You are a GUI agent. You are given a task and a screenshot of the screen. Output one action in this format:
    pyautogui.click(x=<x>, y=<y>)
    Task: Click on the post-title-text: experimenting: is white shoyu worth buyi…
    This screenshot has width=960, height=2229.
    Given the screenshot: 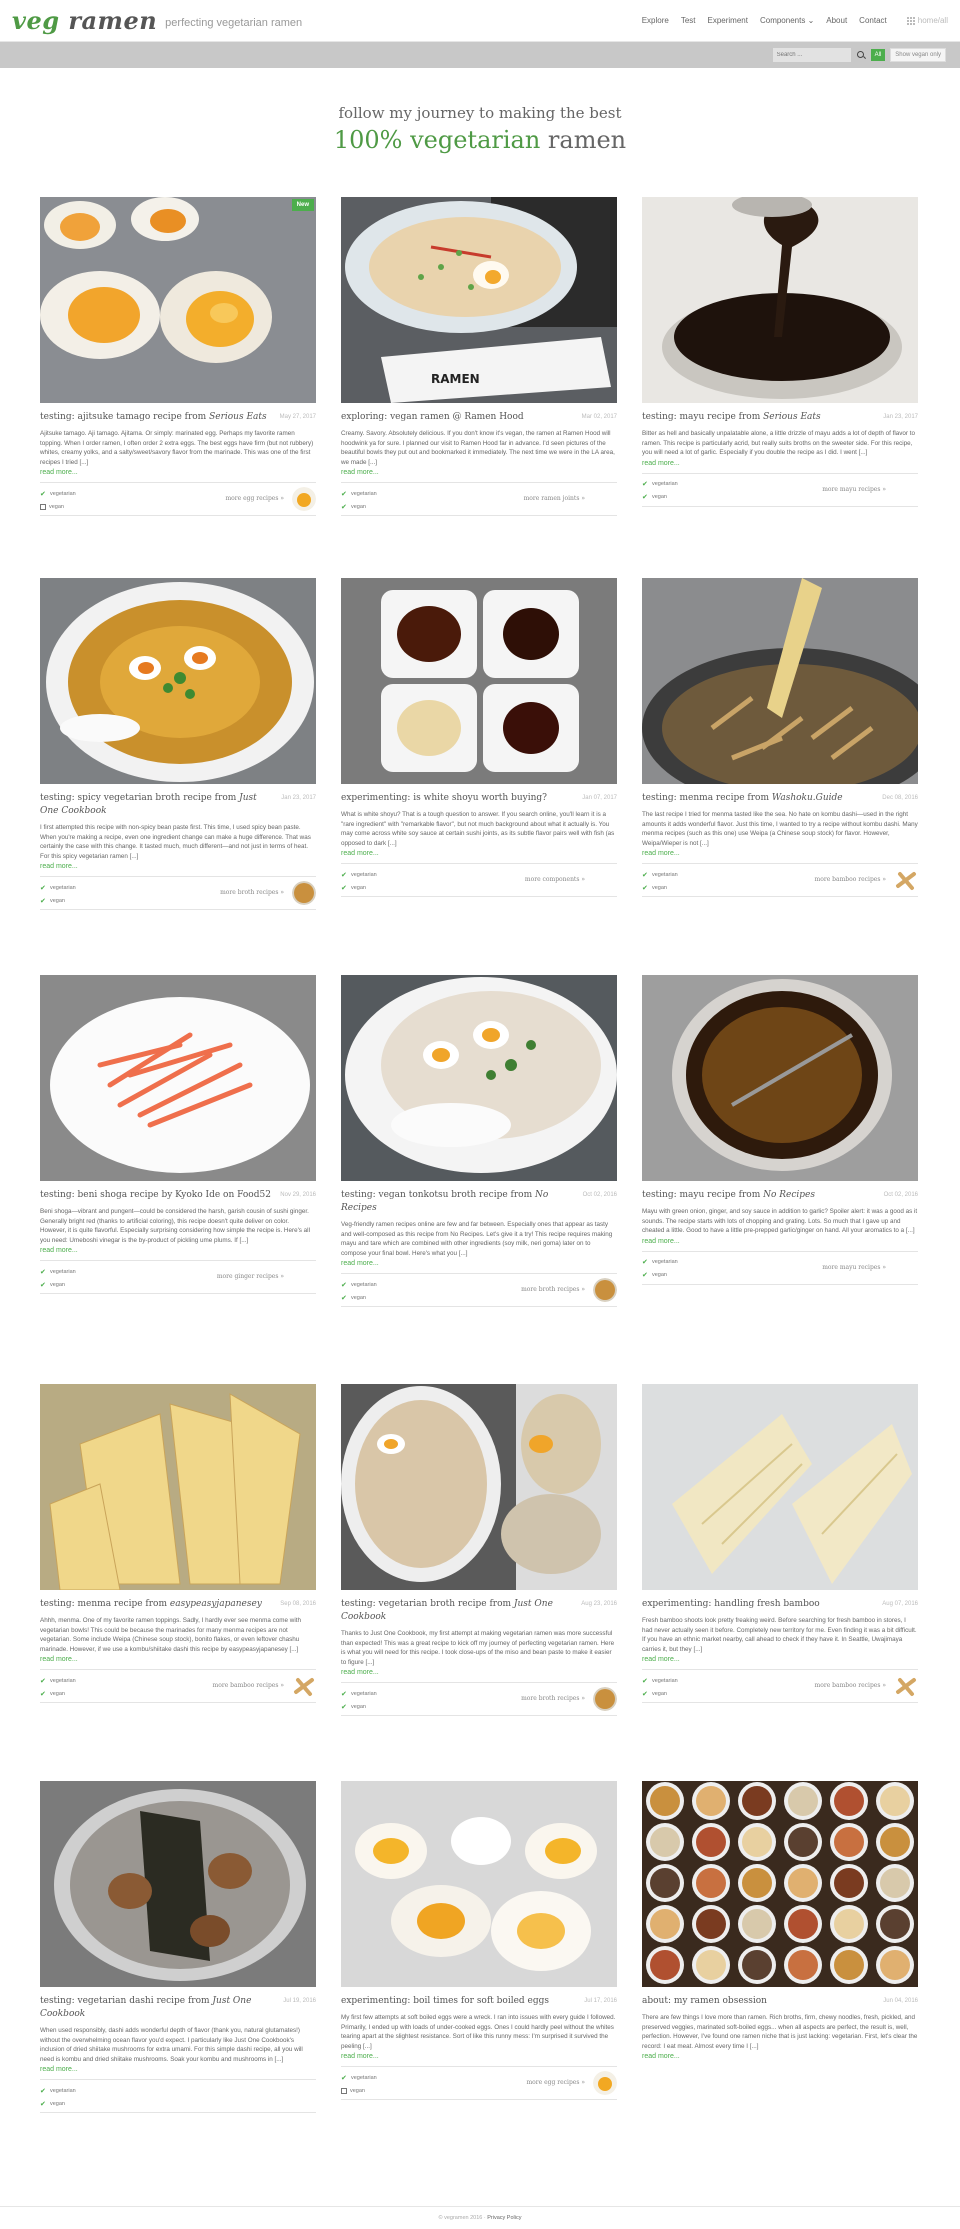 What is the action you would take?
    pyautogui.click(x=444, y=798)
    